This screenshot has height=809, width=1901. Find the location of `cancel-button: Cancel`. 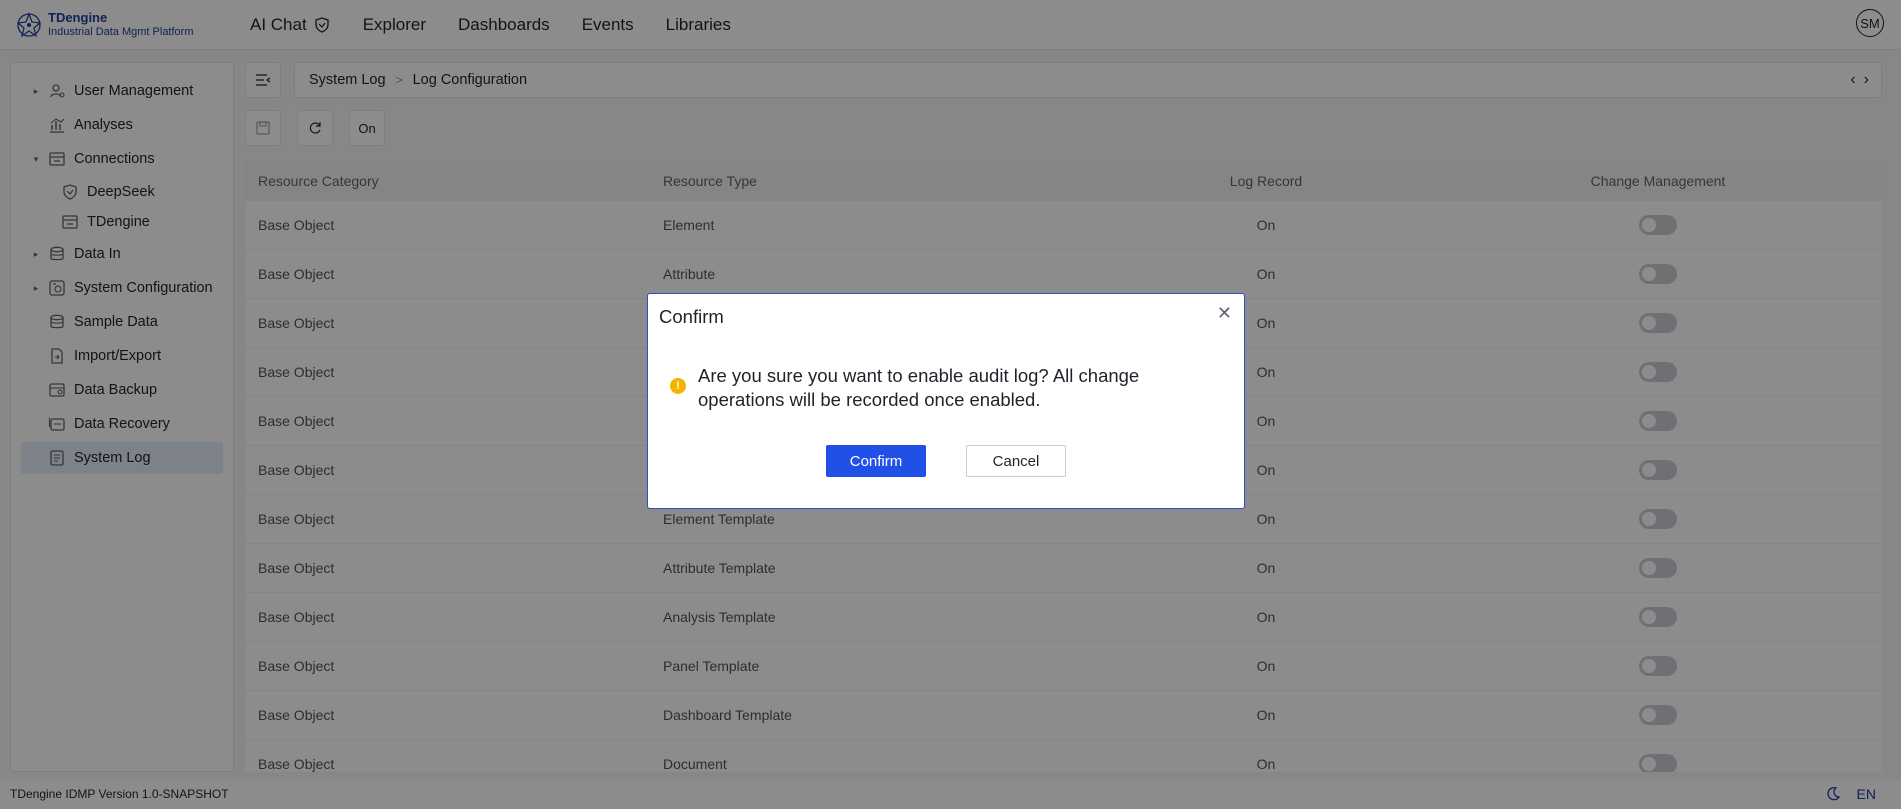

cancel-button: Cancel is located at coordinates (1016, 461).